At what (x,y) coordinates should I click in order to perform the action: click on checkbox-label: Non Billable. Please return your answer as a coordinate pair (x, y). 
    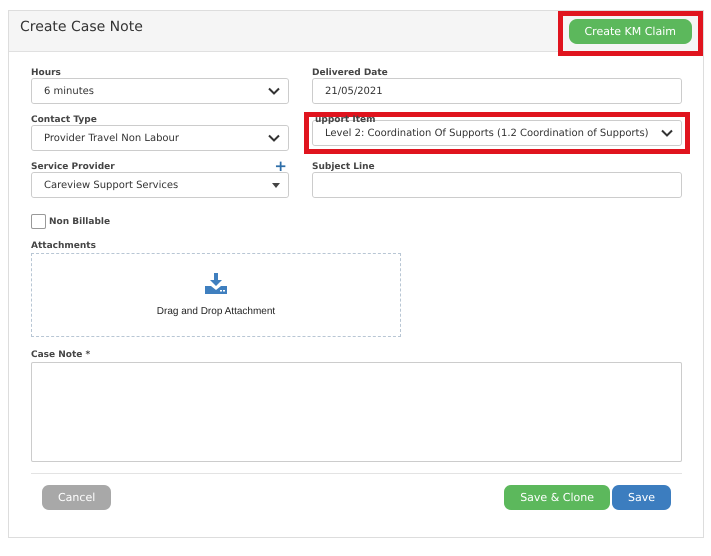
    Looking at the image, I should click on (79, 221).